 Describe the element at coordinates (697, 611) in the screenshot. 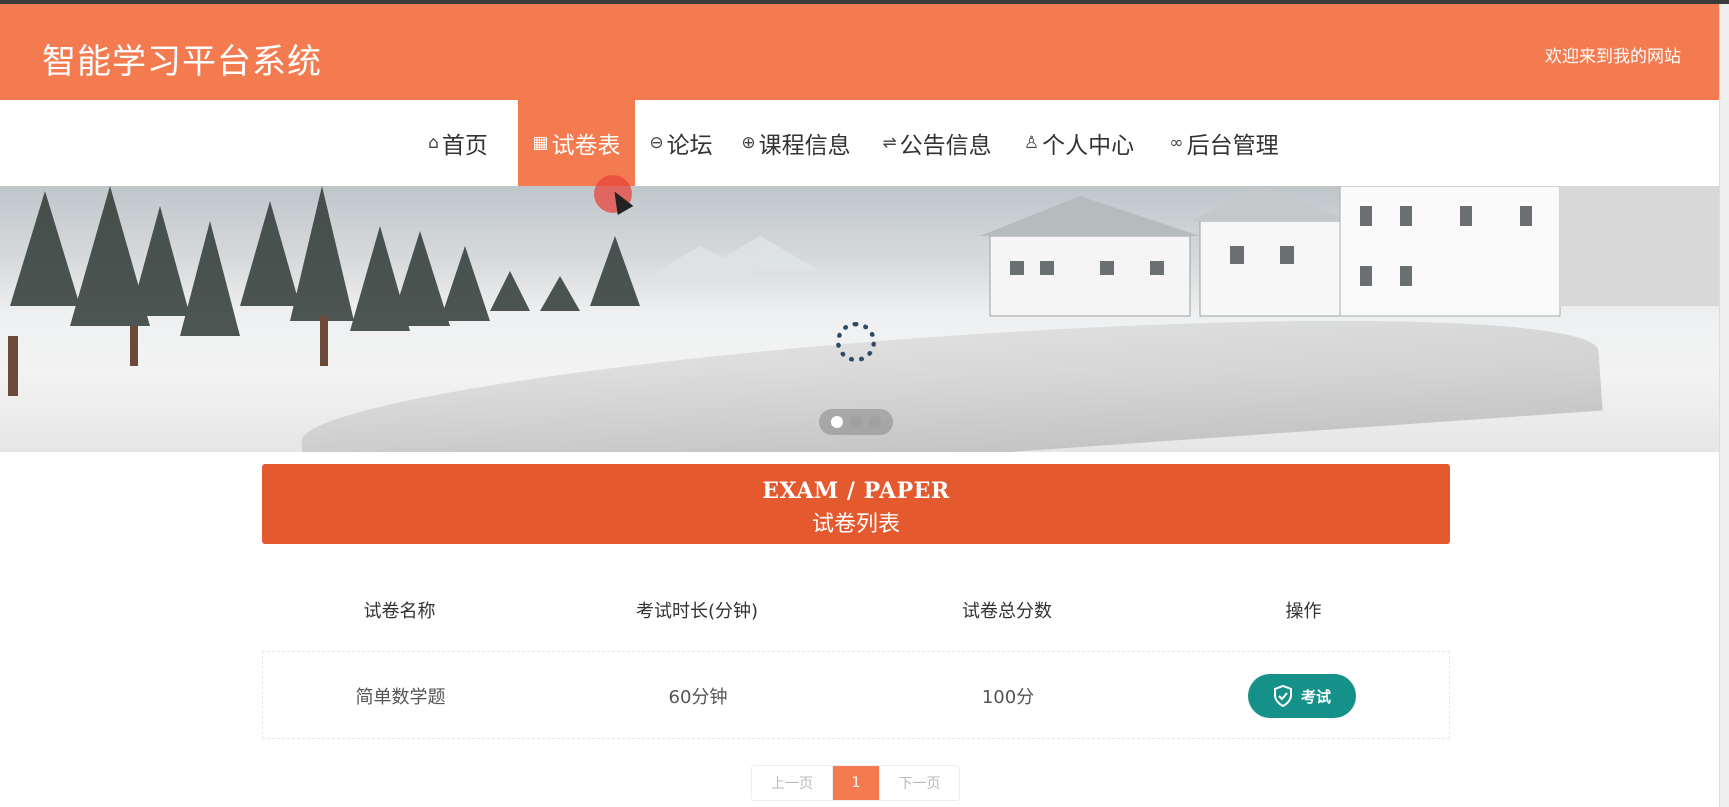

I see `column-header: 考试时长(分钟)` at that location.